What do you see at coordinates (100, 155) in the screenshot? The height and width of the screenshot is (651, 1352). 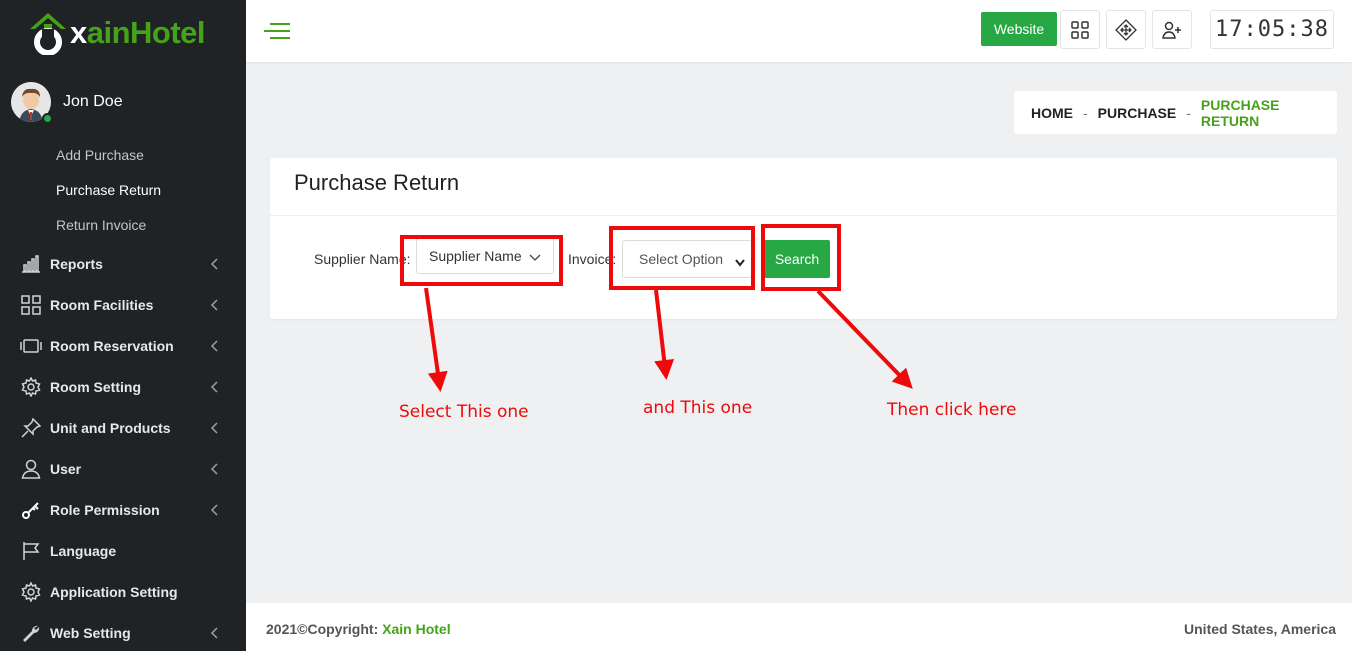 I see `sidebar-subitem-add-purchase: Add Purchase` at bounding box center [100, 155].